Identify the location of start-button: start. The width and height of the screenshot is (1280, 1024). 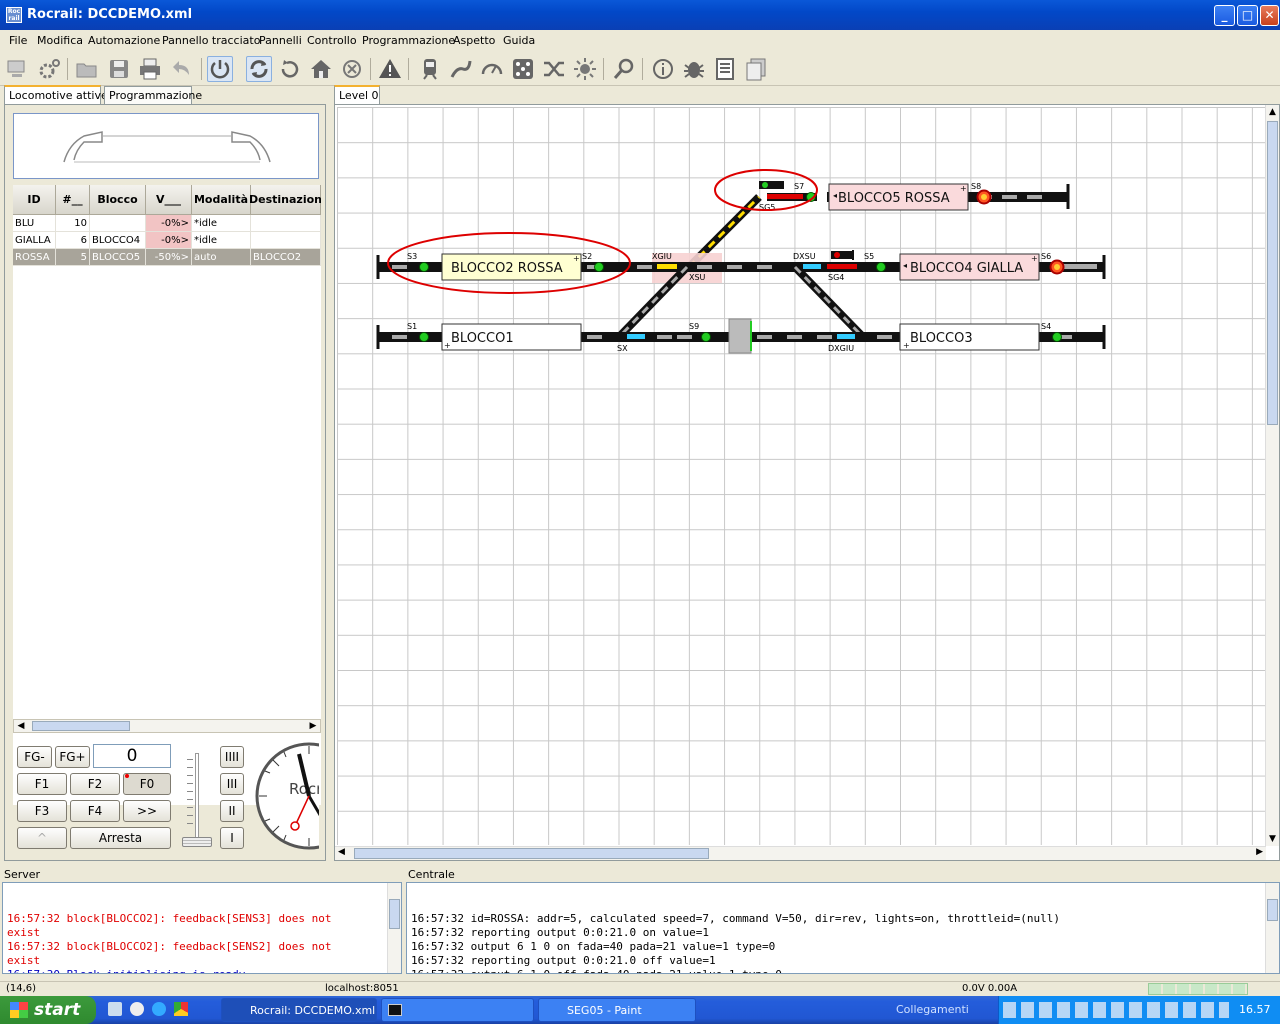
(48, 1010).